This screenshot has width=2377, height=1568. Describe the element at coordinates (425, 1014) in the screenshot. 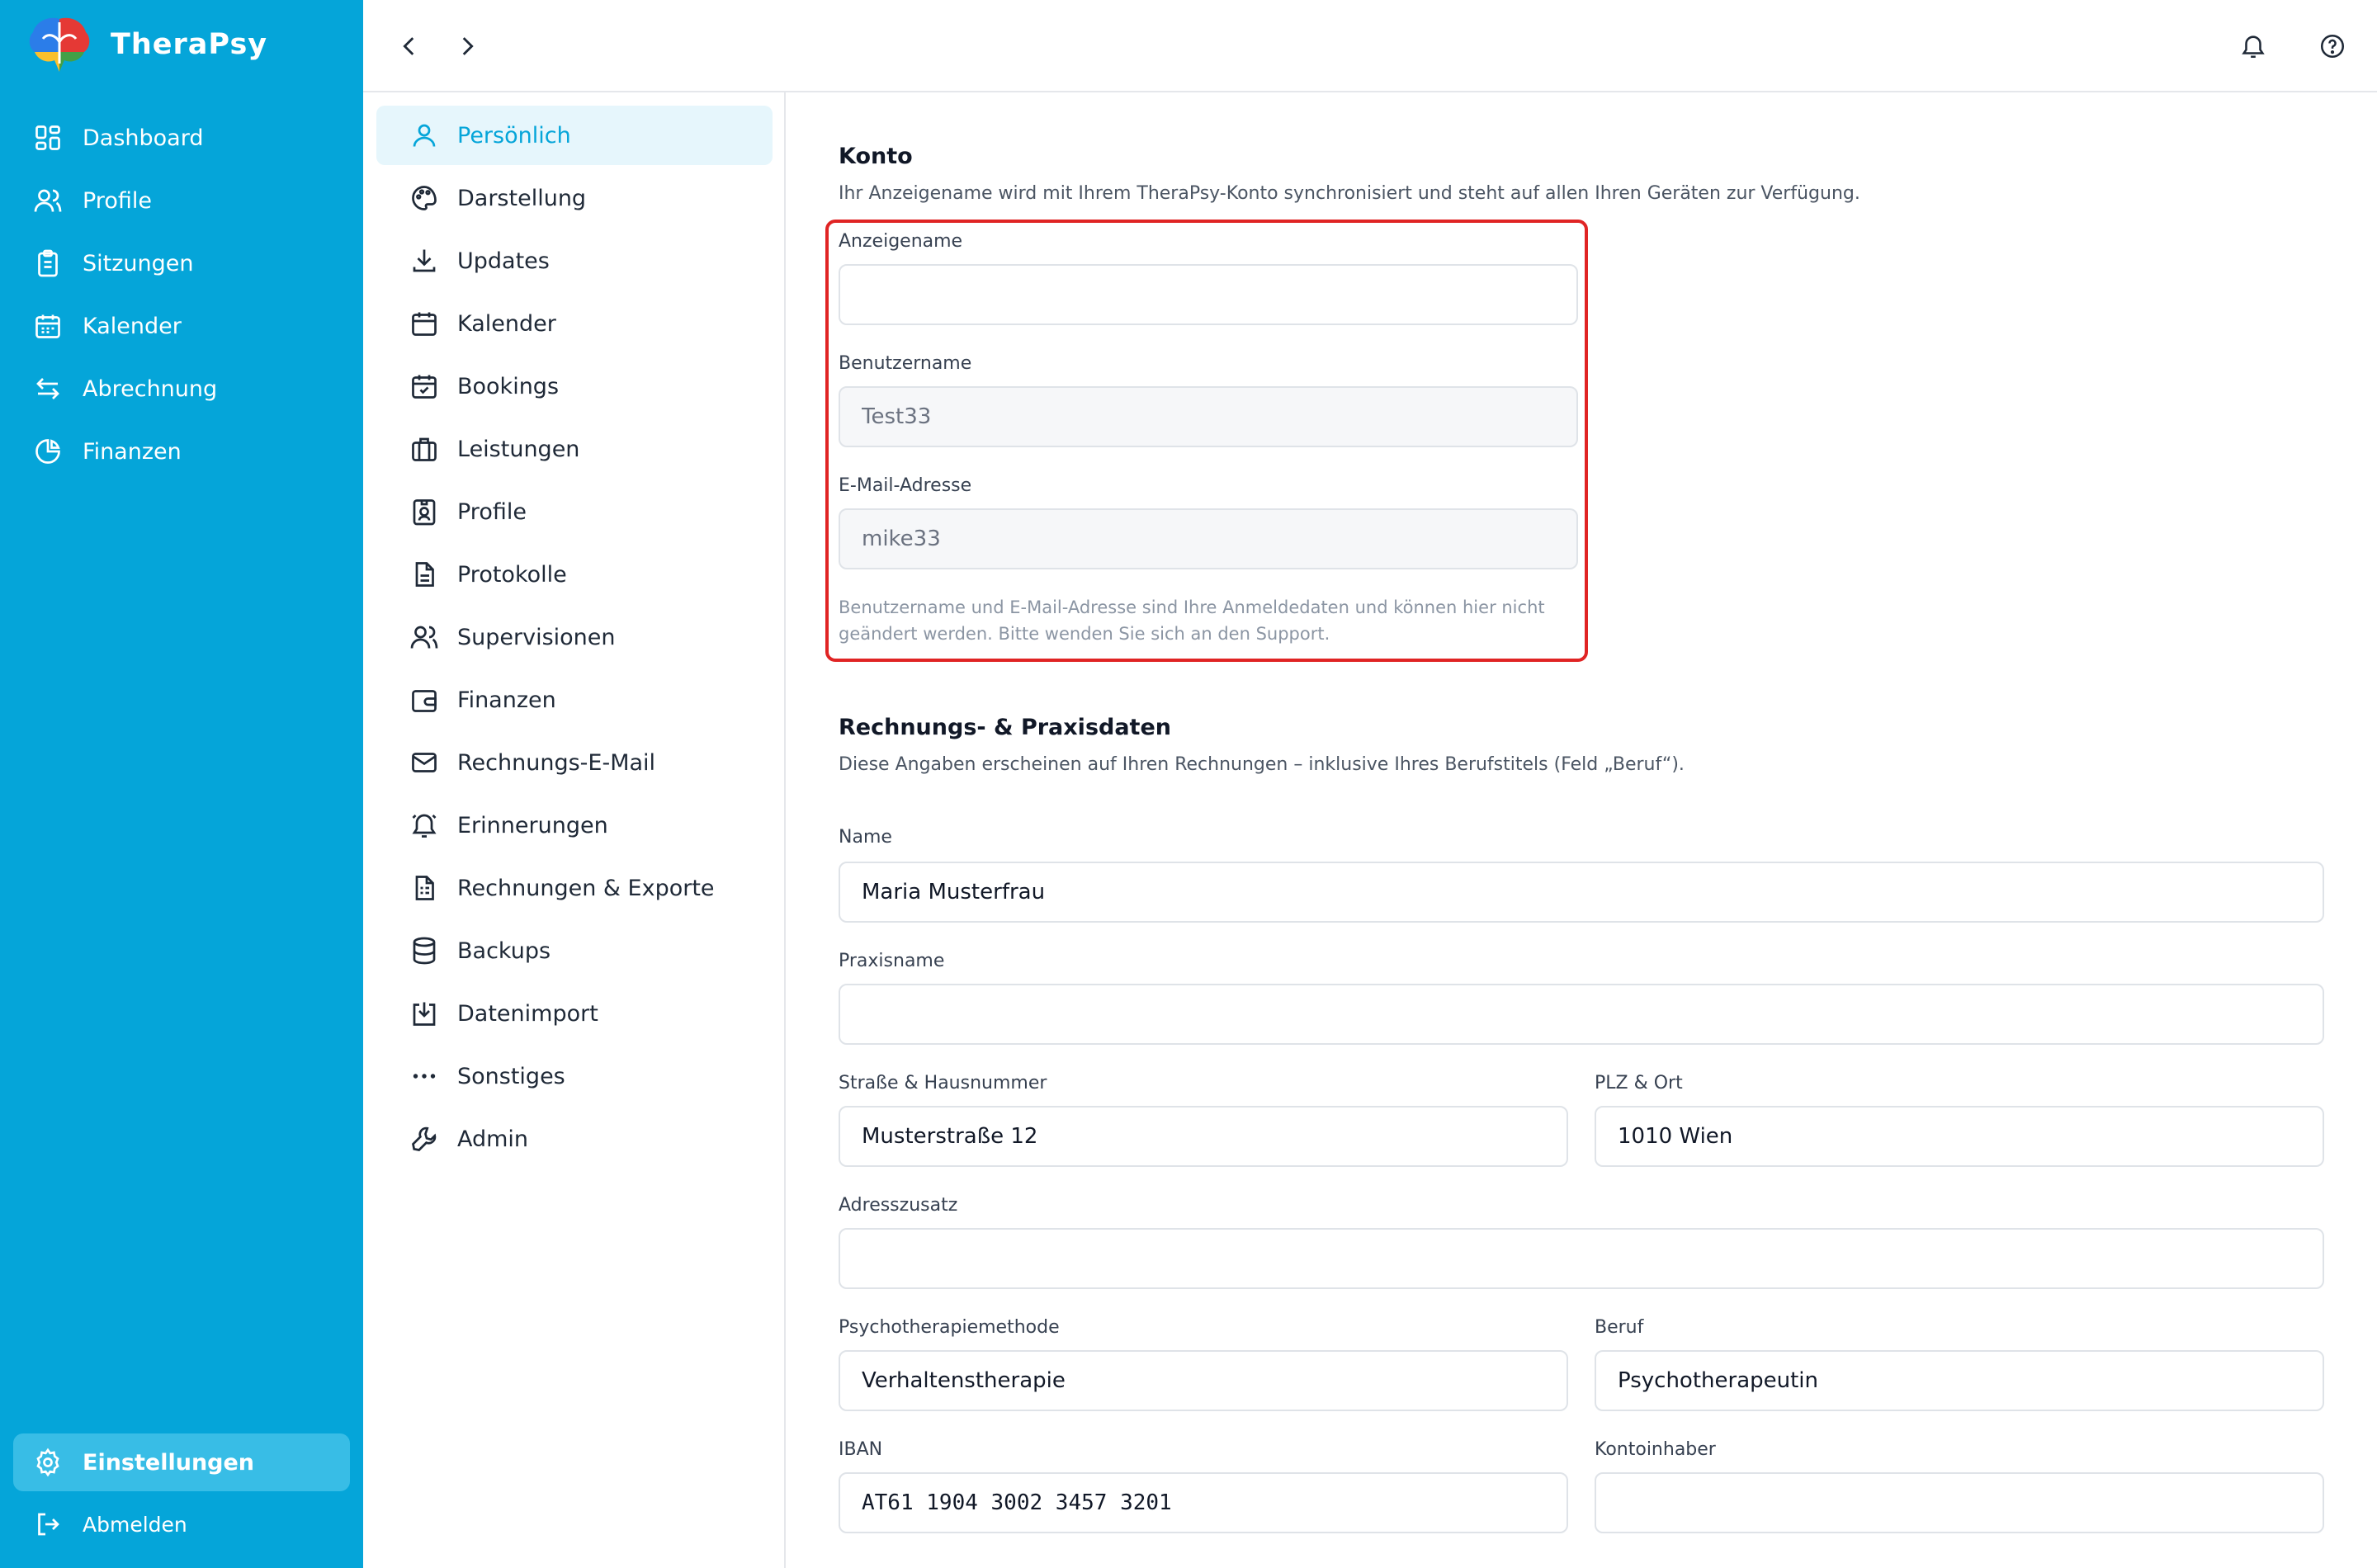

I see `import-icon` at that location.